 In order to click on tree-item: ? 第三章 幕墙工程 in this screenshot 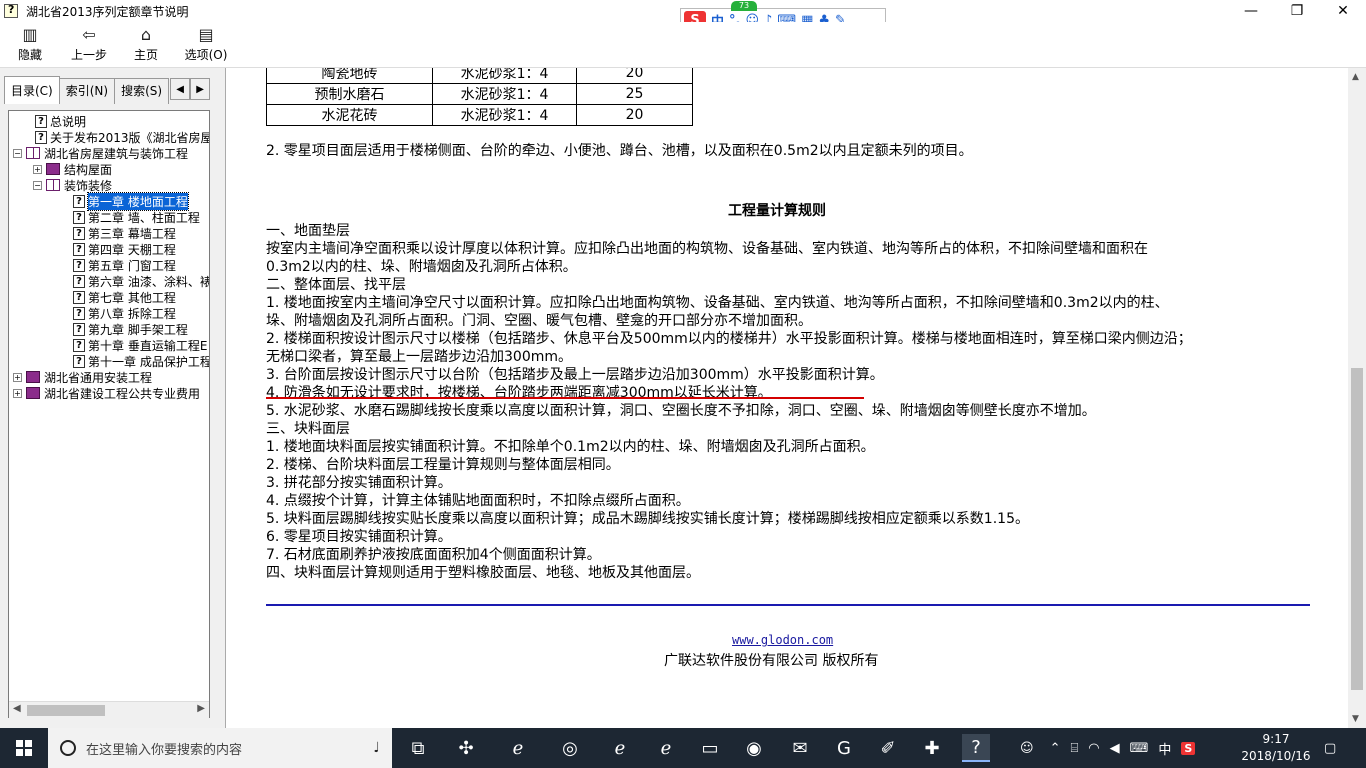, I will do `click(124, 233)`.